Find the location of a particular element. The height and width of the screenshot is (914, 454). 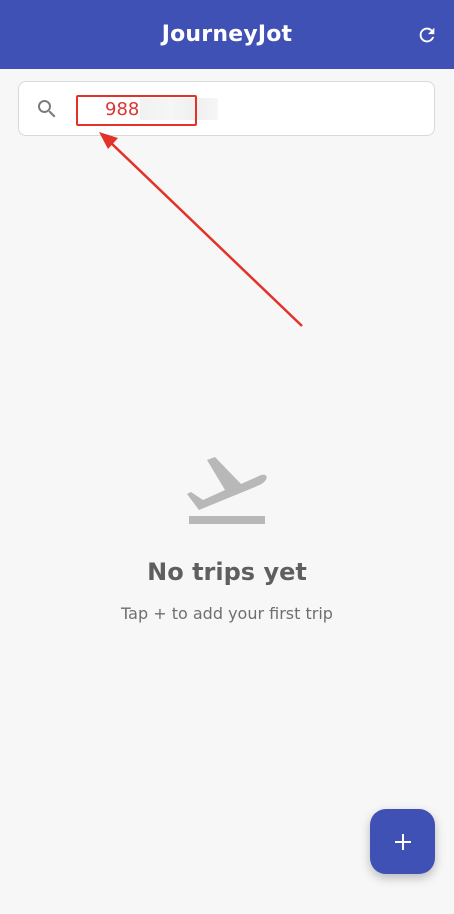

annotation-highlight-box is located at coordinates (136, 110).